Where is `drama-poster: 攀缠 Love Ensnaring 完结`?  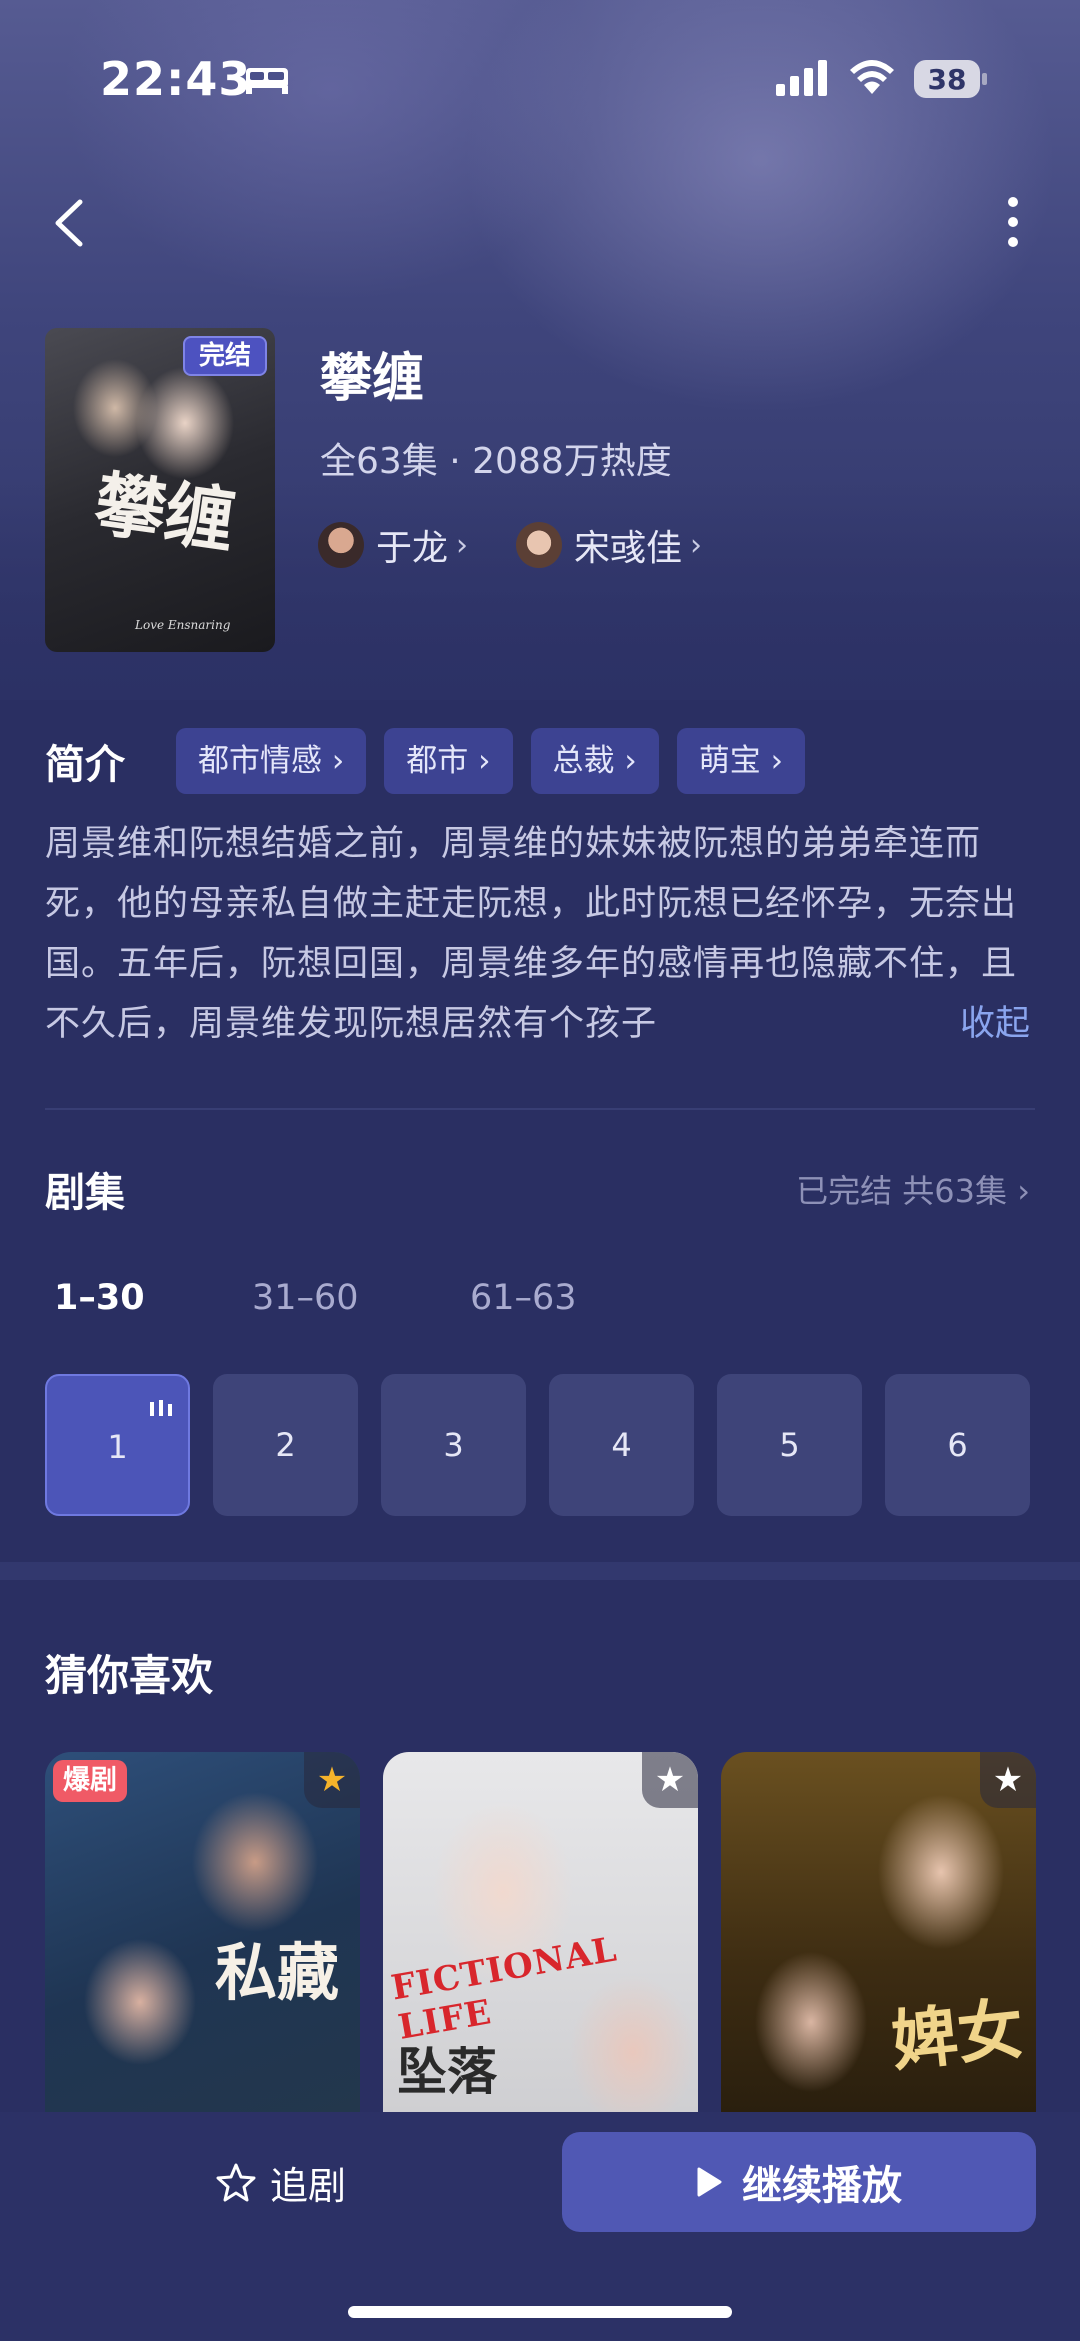
drama-poster: 攀缠 Love Ensnaring 完结 is located at coordinates (160, 490).